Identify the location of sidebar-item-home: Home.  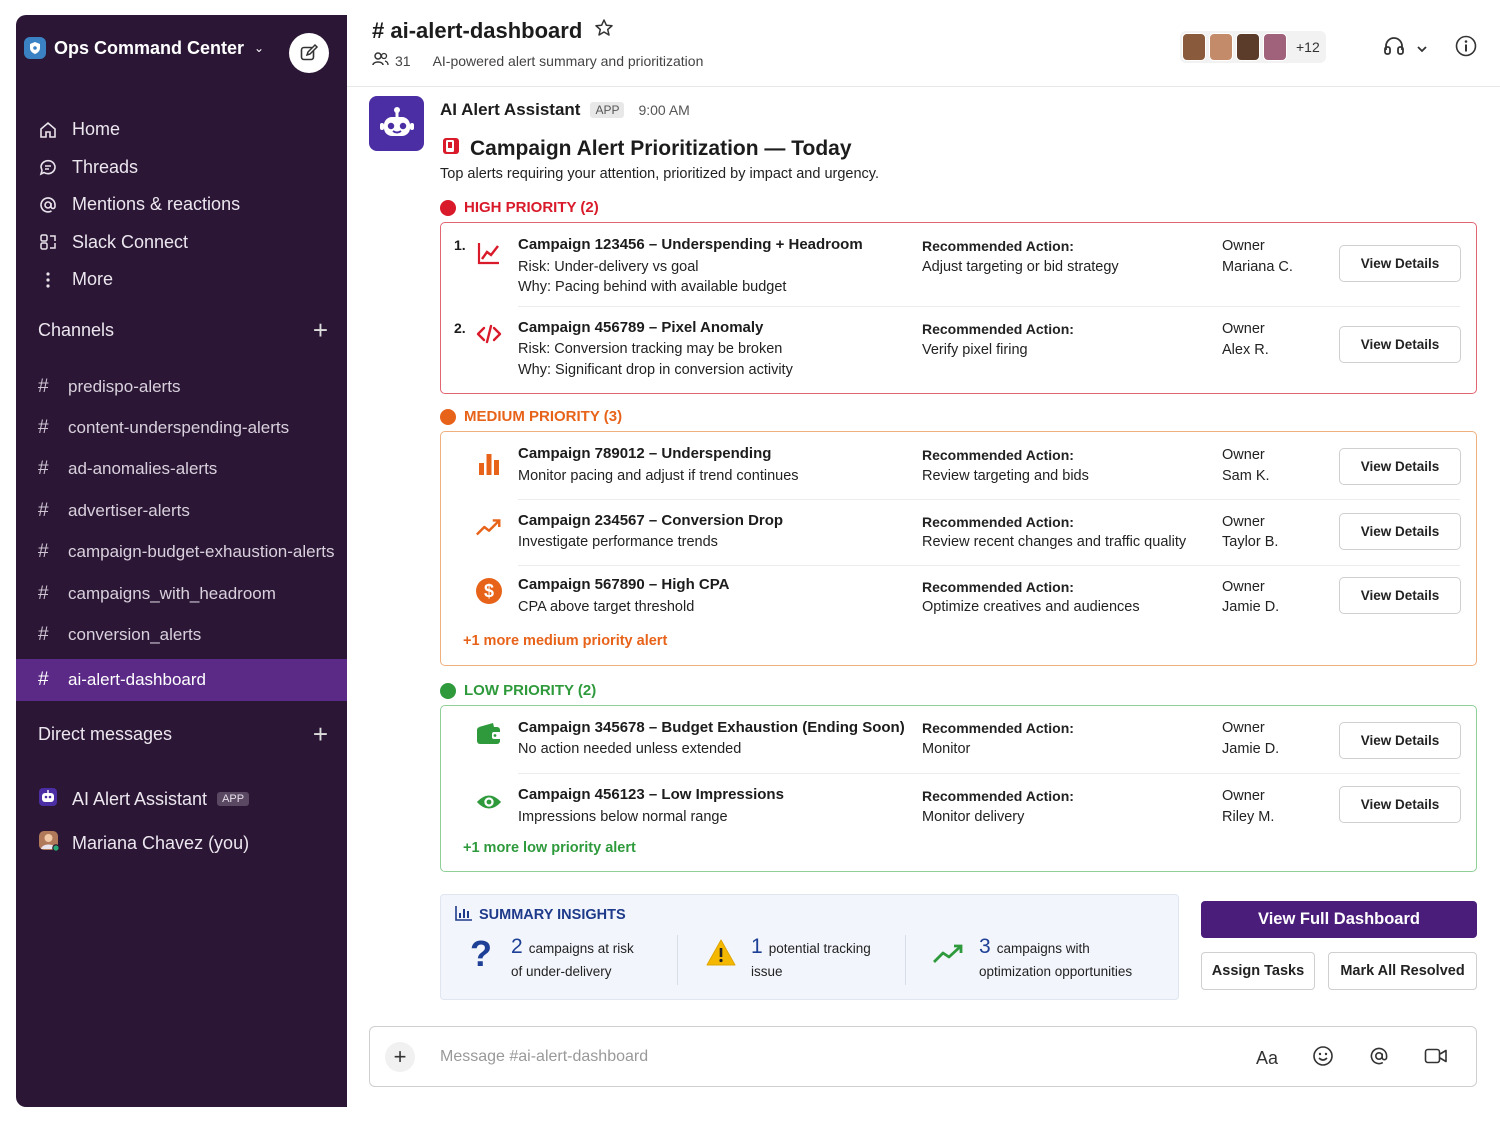
(139, 130).